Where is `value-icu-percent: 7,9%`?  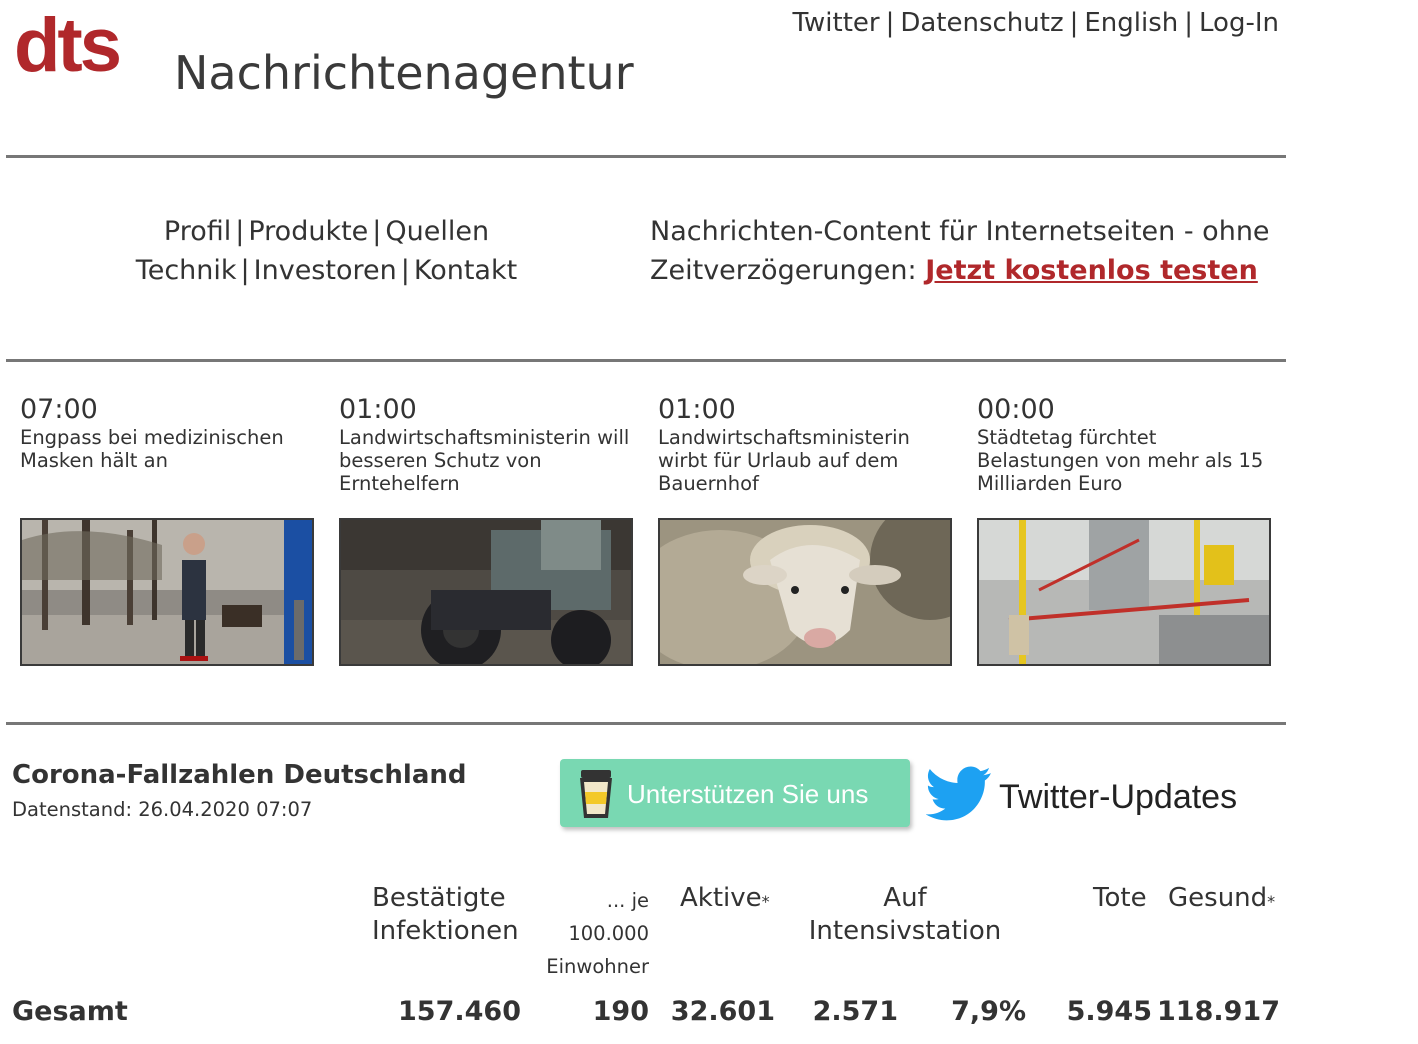
value-icu-percent: 7,9% is located at coordinates (988, 1011).